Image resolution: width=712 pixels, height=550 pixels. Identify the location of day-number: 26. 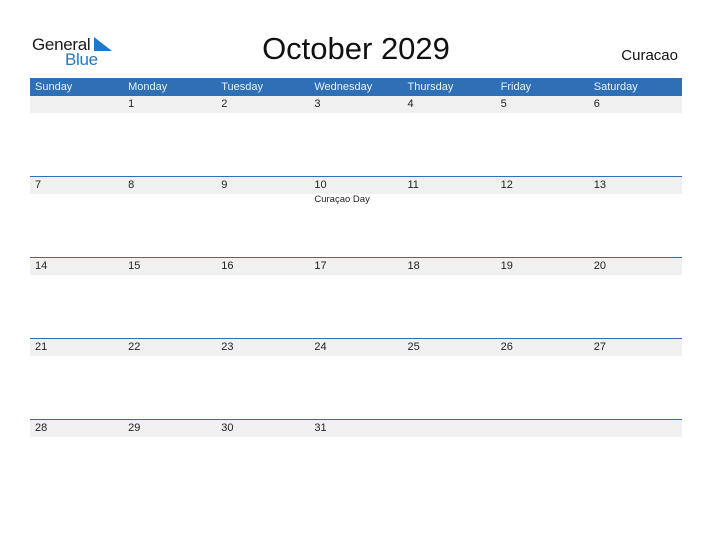
(506, 347).